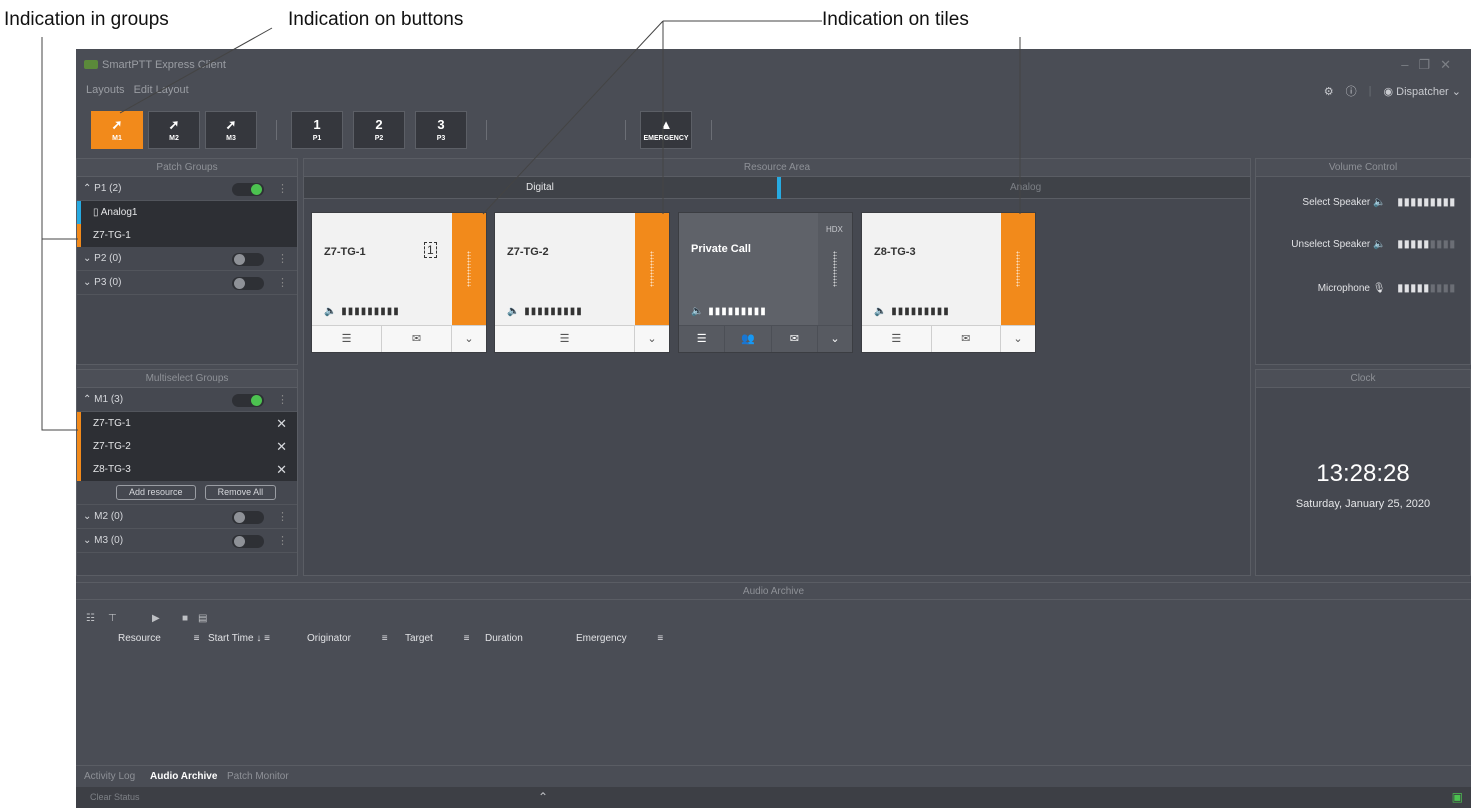 The height and width of the screenshot is (808, 1471). I want to click on group-member: Z7-TG-2 ✕, so click(187, 446).